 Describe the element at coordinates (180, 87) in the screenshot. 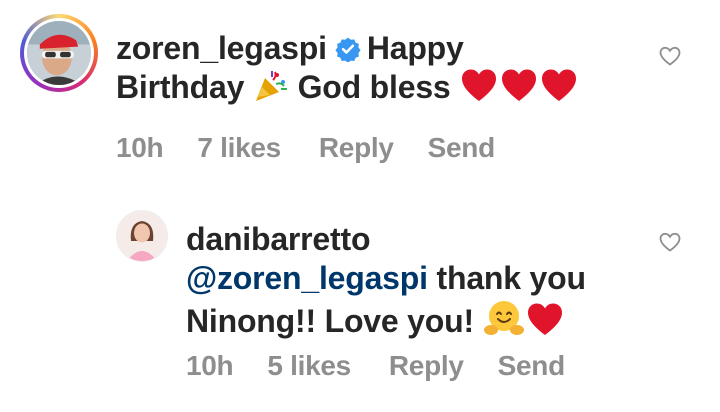

I see `comment-body: Birthday` at that location.